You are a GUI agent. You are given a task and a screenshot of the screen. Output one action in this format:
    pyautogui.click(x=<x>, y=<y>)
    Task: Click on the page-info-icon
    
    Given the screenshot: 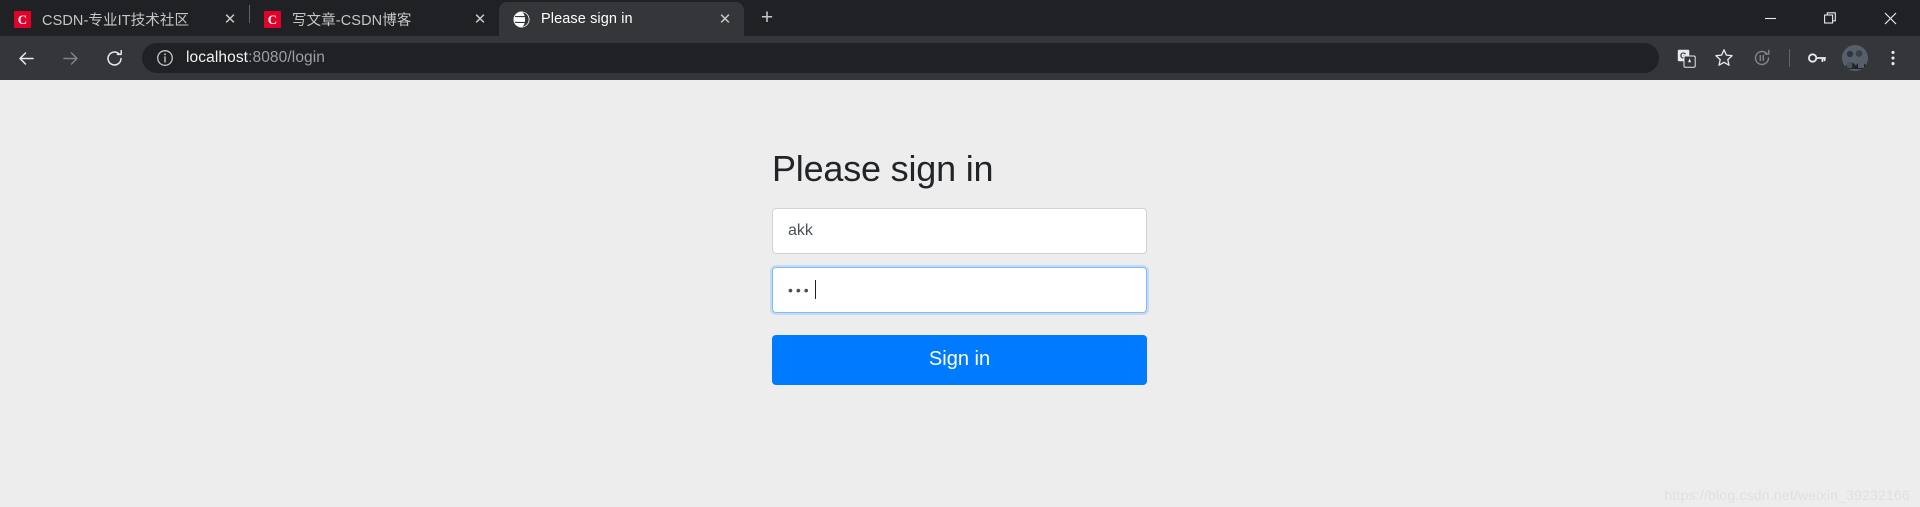 What is the action you would take?
    pyautogui.click(x=165, y=58)
    